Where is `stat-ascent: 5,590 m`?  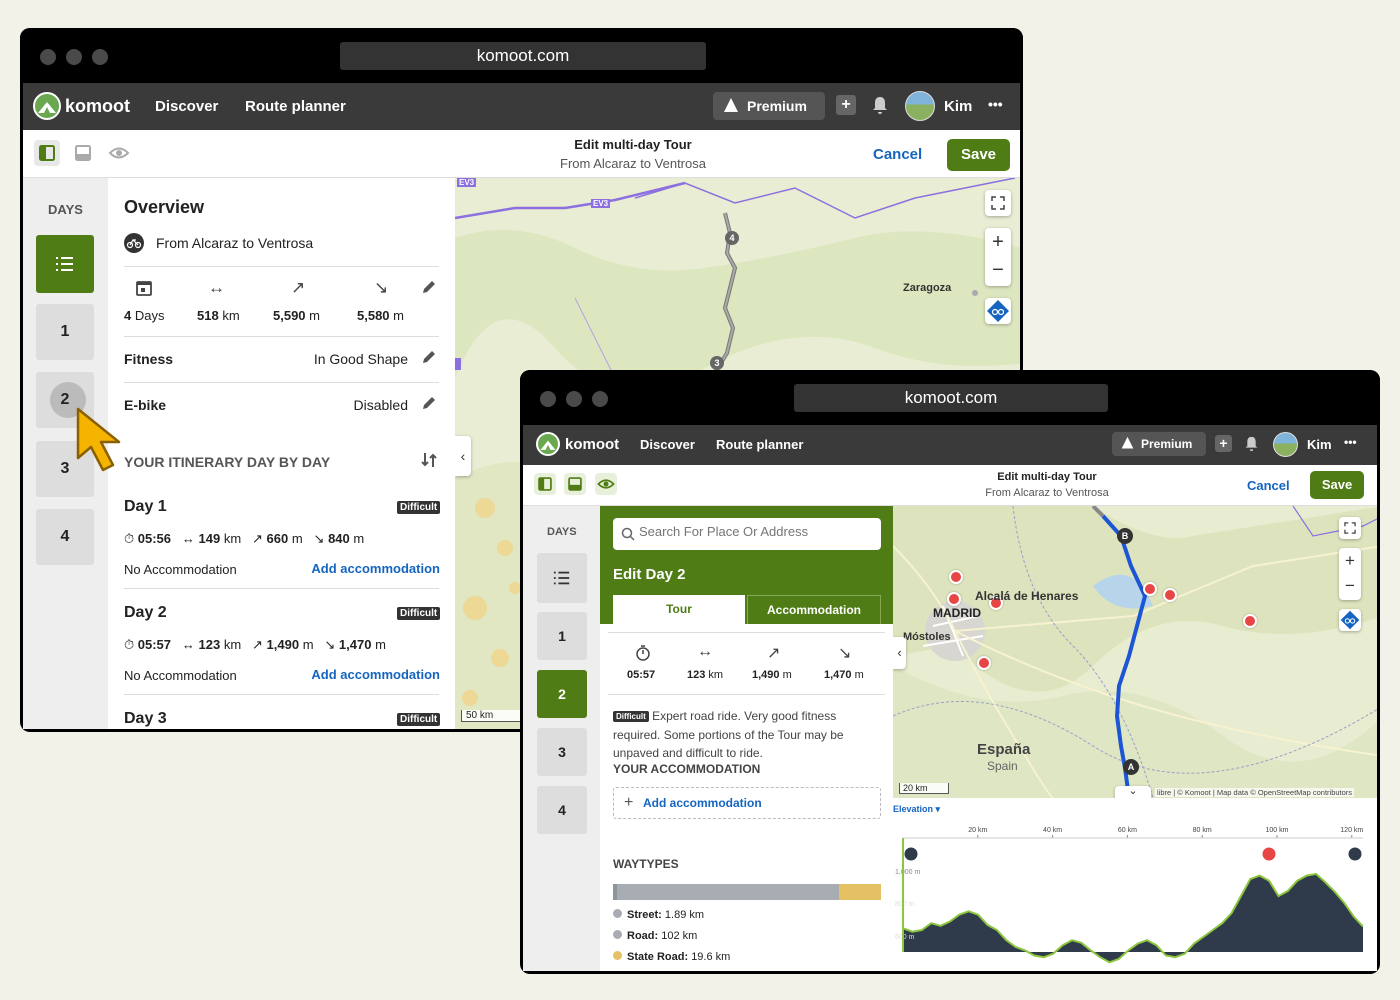
stat-ascent: 5,590 m is located at coordinates (297, 315).